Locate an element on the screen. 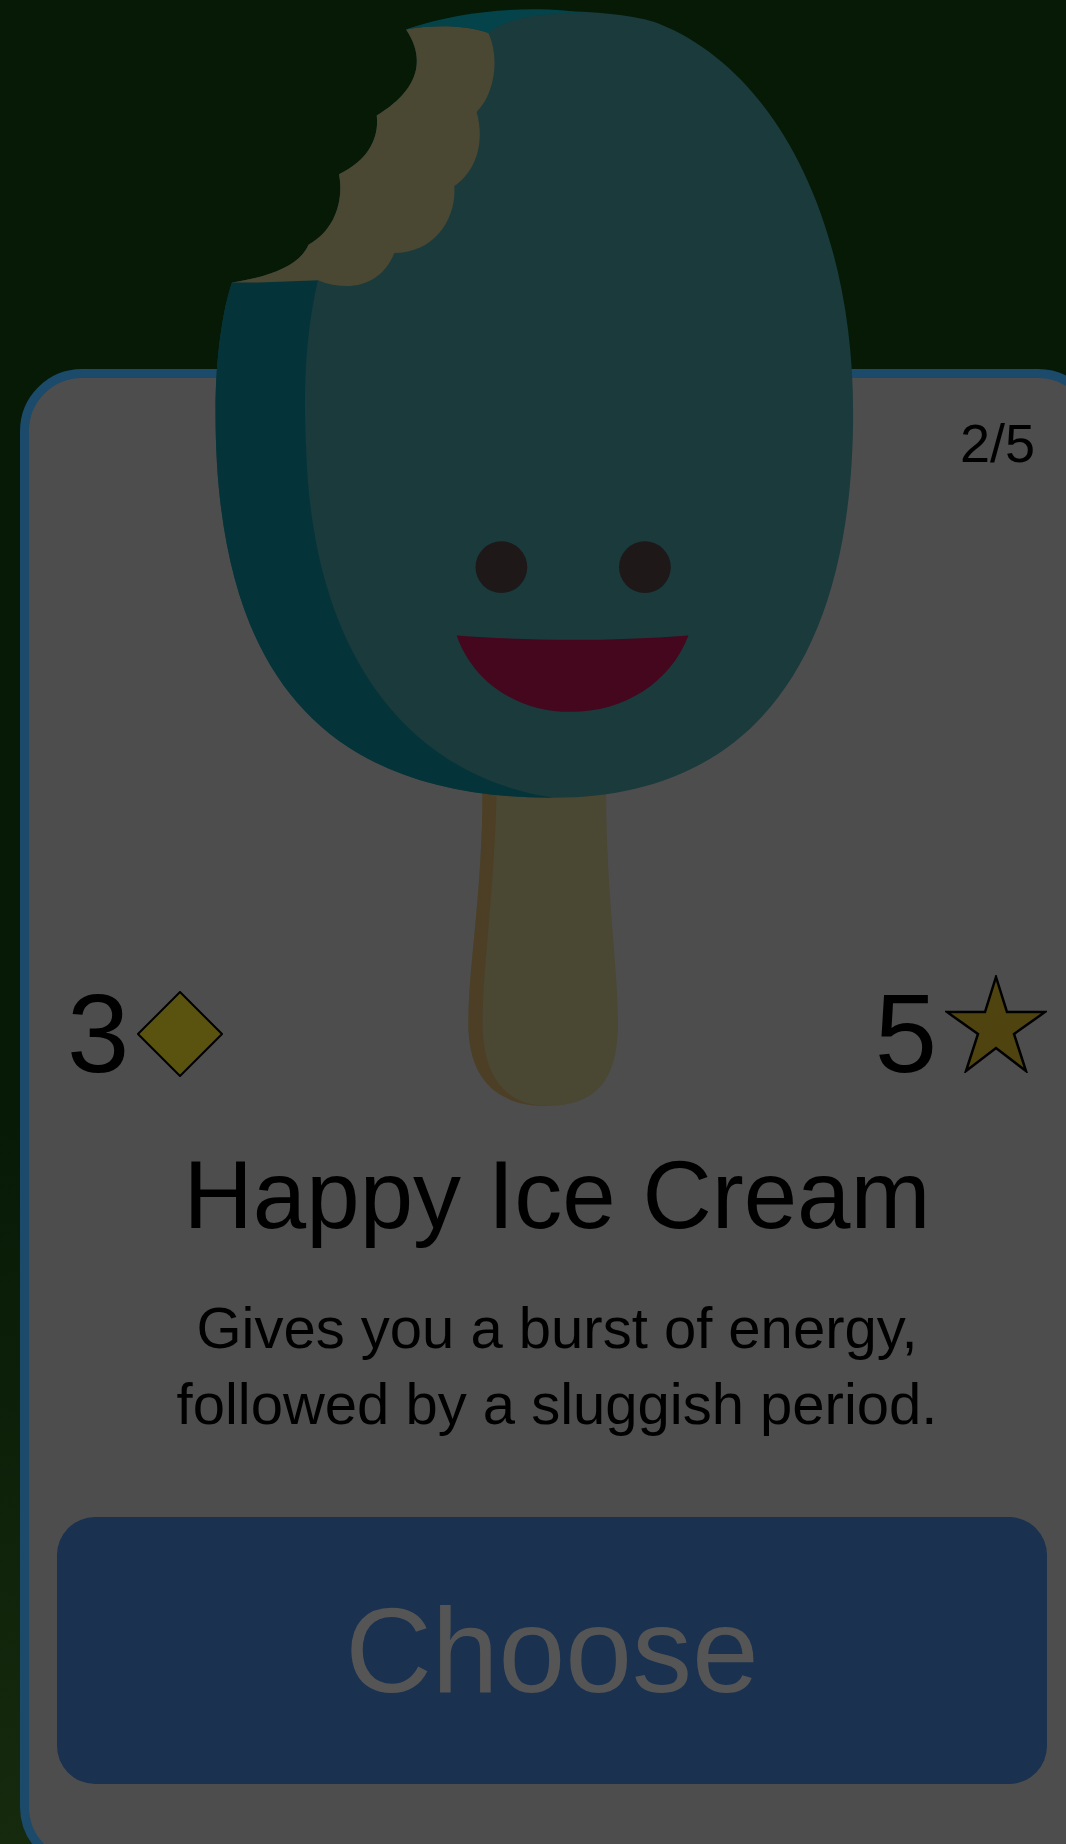 The image size is (1066, 1844). rating-value: 5 is located at coordinates (905, 1034).